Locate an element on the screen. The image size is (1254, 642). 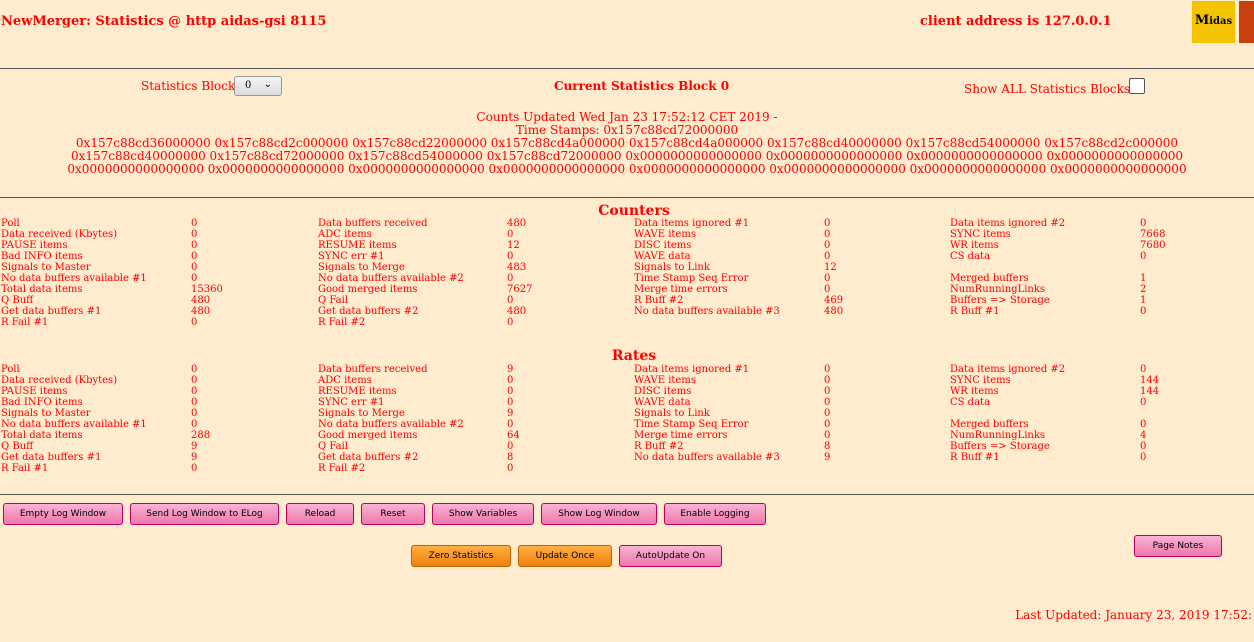
stat-label: ADC items is located at coordinates (345, 380).